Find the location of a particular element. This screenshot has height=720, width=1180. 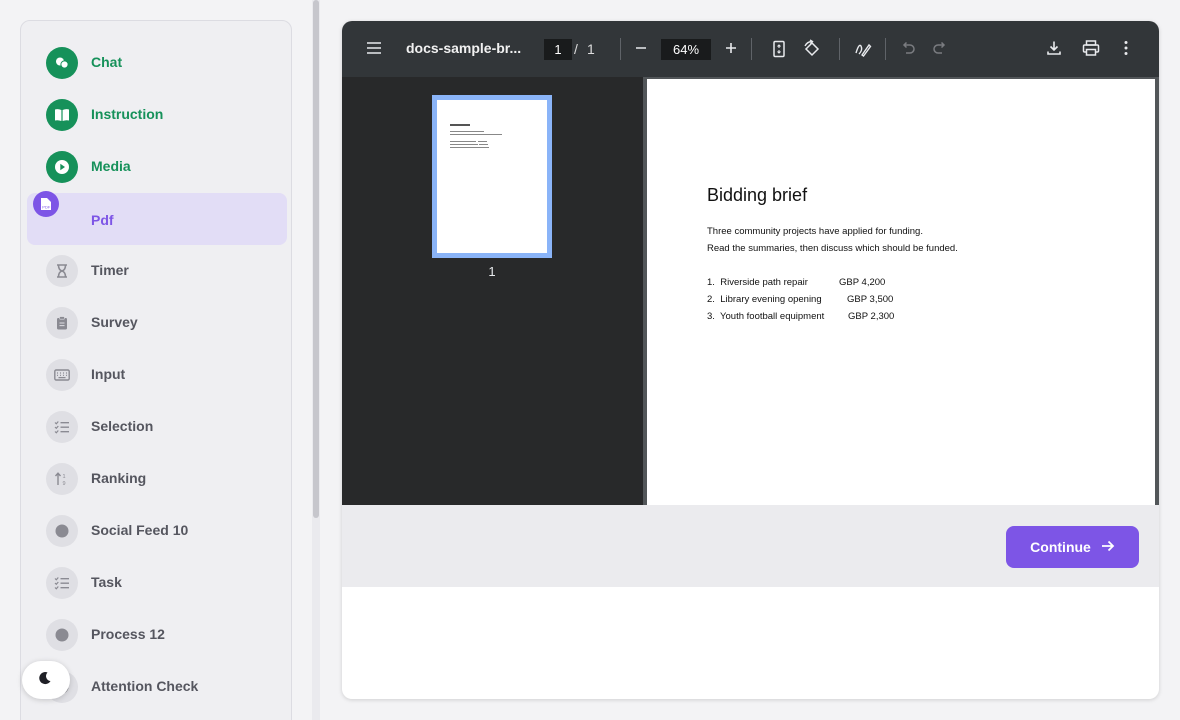

svg-text: 1 is located at coordinates (64, 477).